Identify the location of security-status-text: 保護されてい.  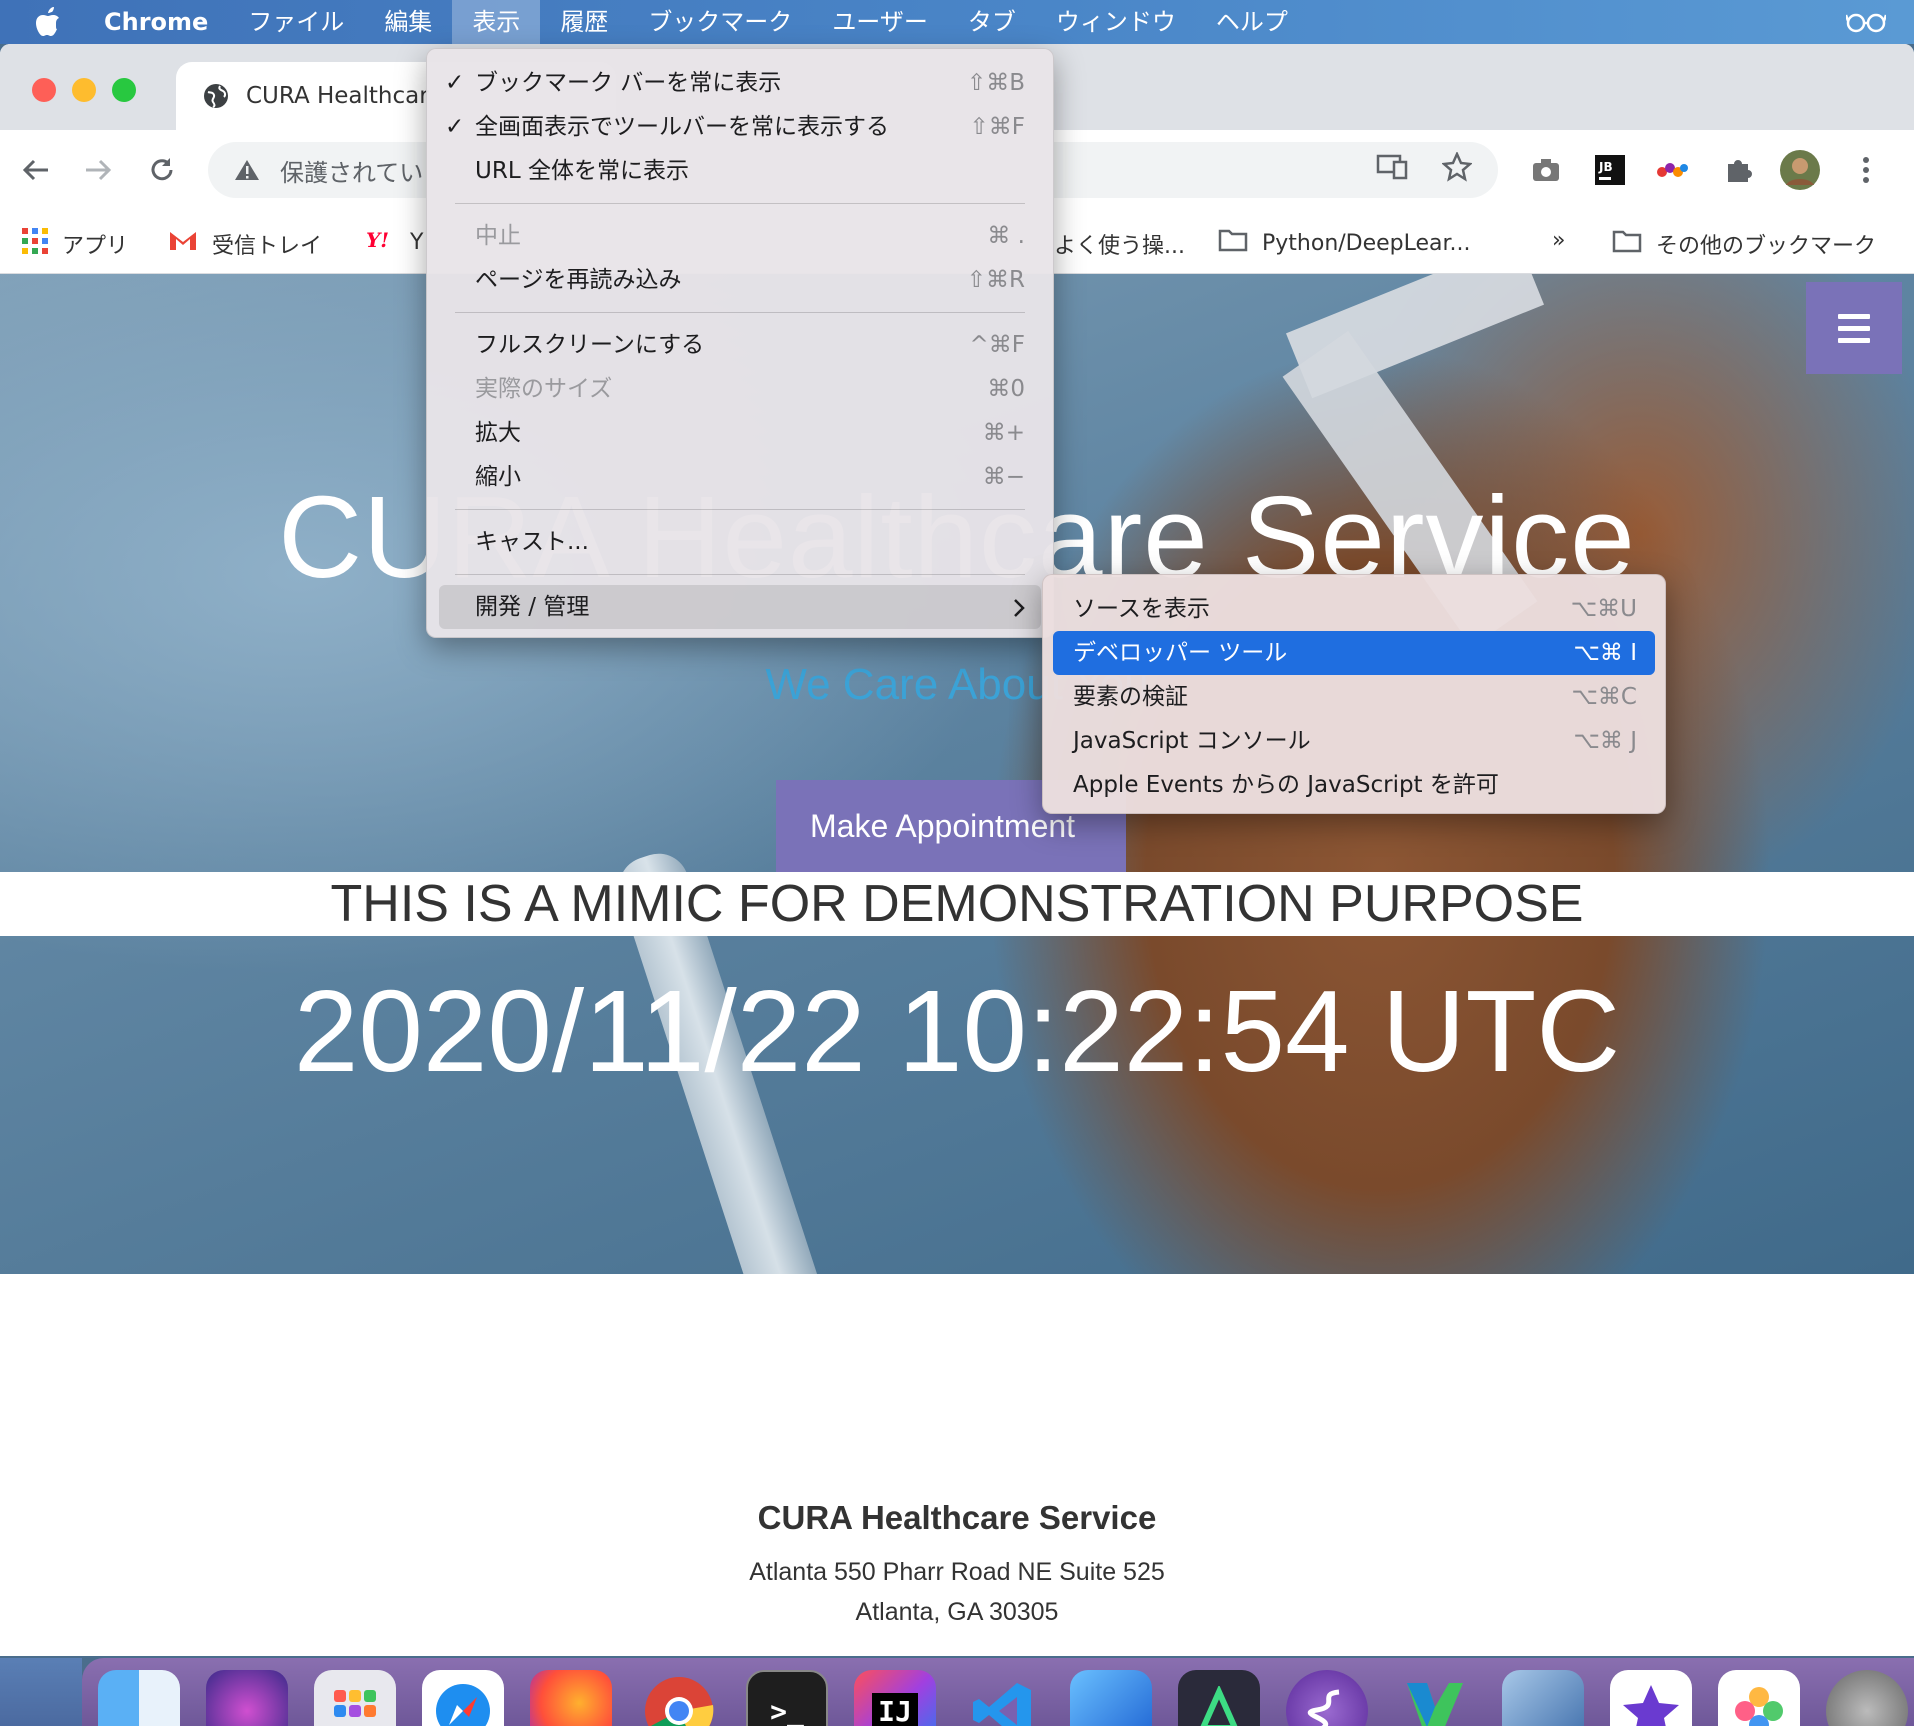
(352, 172).